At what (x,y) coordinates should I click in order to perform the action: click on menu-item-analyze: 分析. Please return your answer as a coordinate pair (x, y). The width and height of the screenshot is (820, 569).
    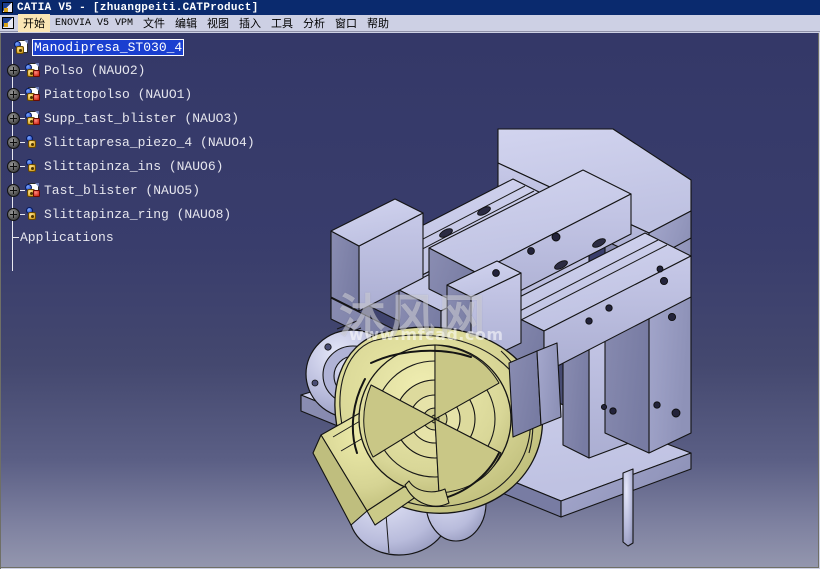
    Looking at the image, I should click on (314, 23).